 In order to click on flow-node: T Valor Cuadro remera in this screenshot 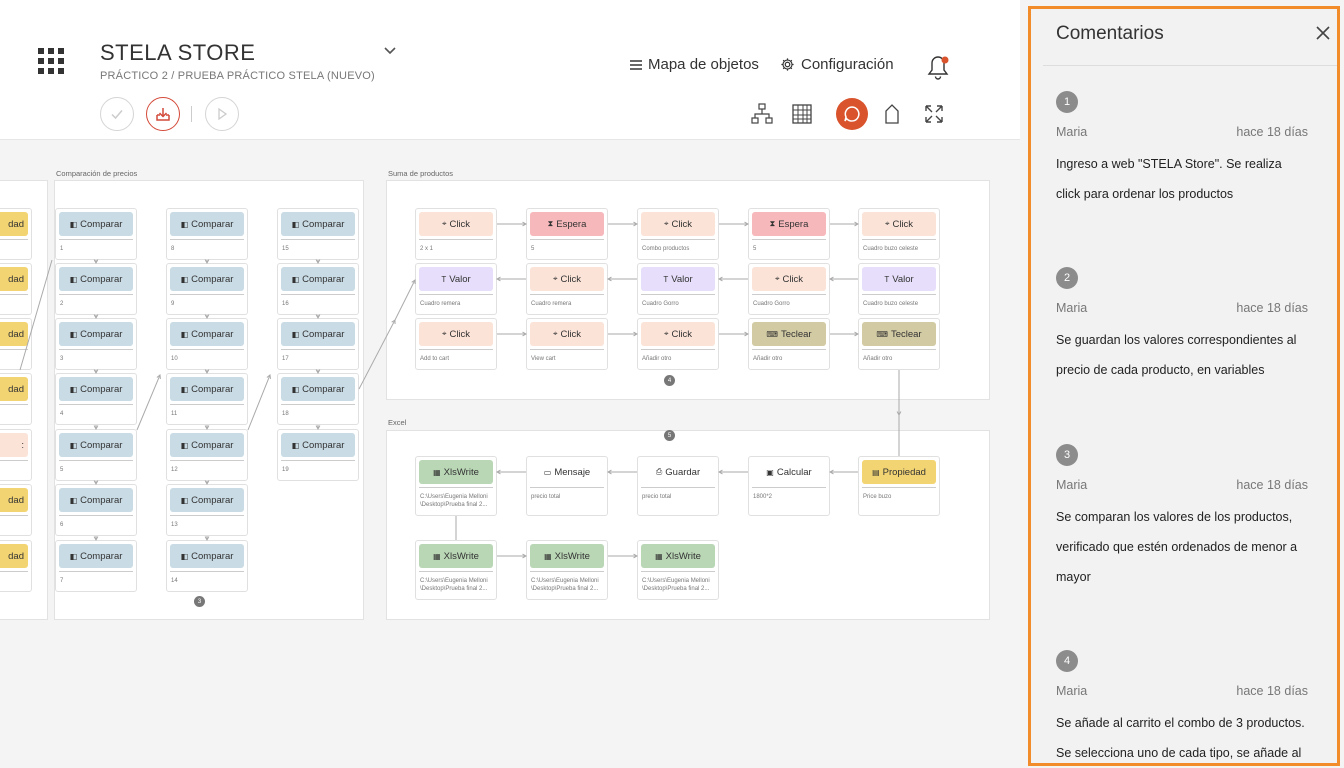, I will do `click(456, 289)`.